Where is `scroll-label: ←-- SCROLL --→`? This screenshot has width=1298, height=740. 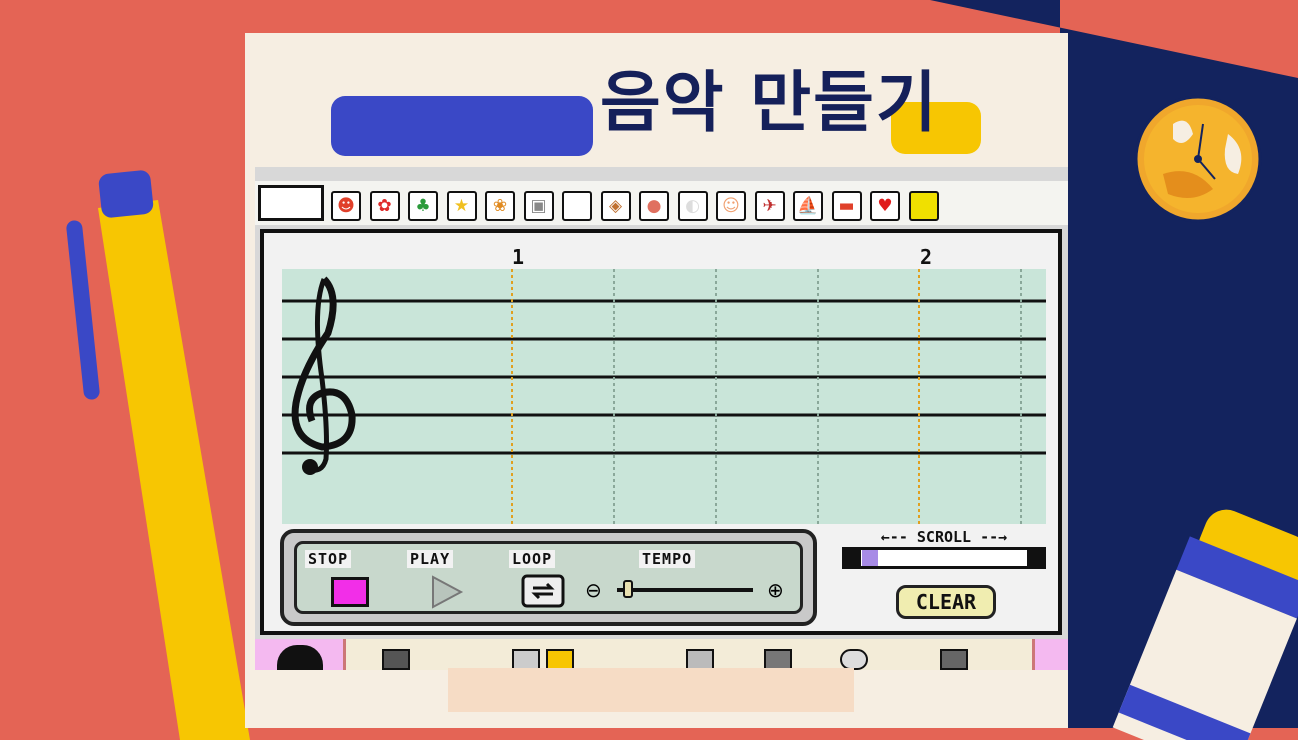 scroll-label: ←-- SCROLL --→ is located at coordinates (944, 537).